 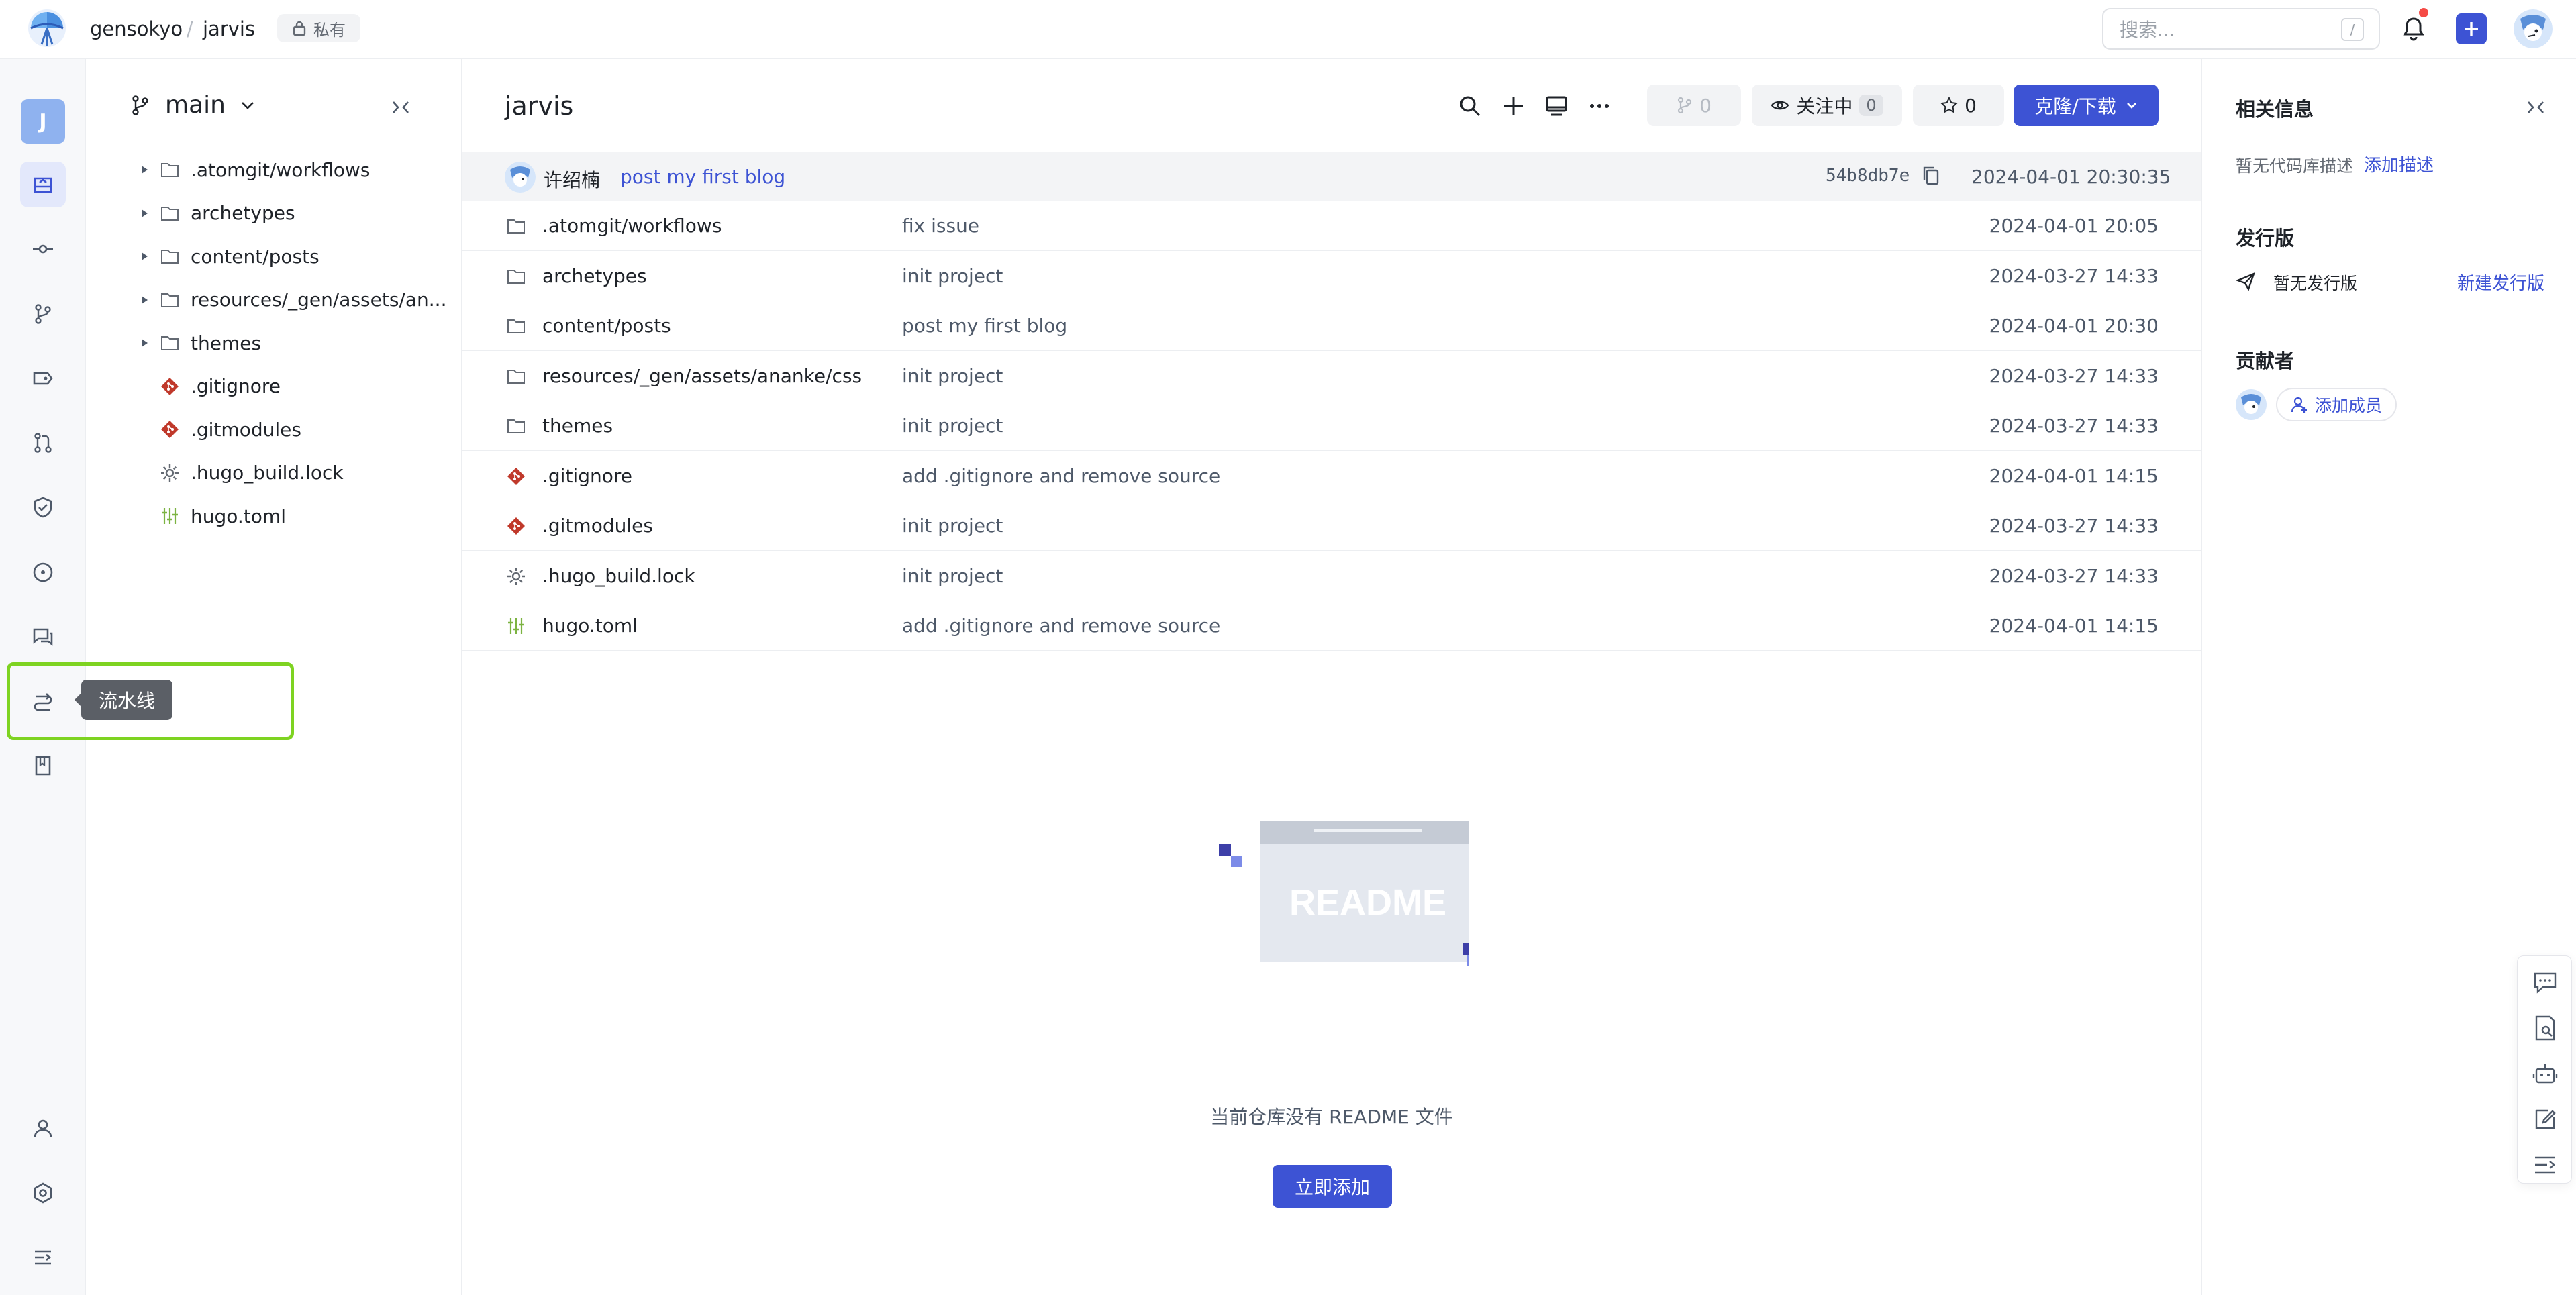 I want to click on contributor-avatar, so click(x=2251, y=404).